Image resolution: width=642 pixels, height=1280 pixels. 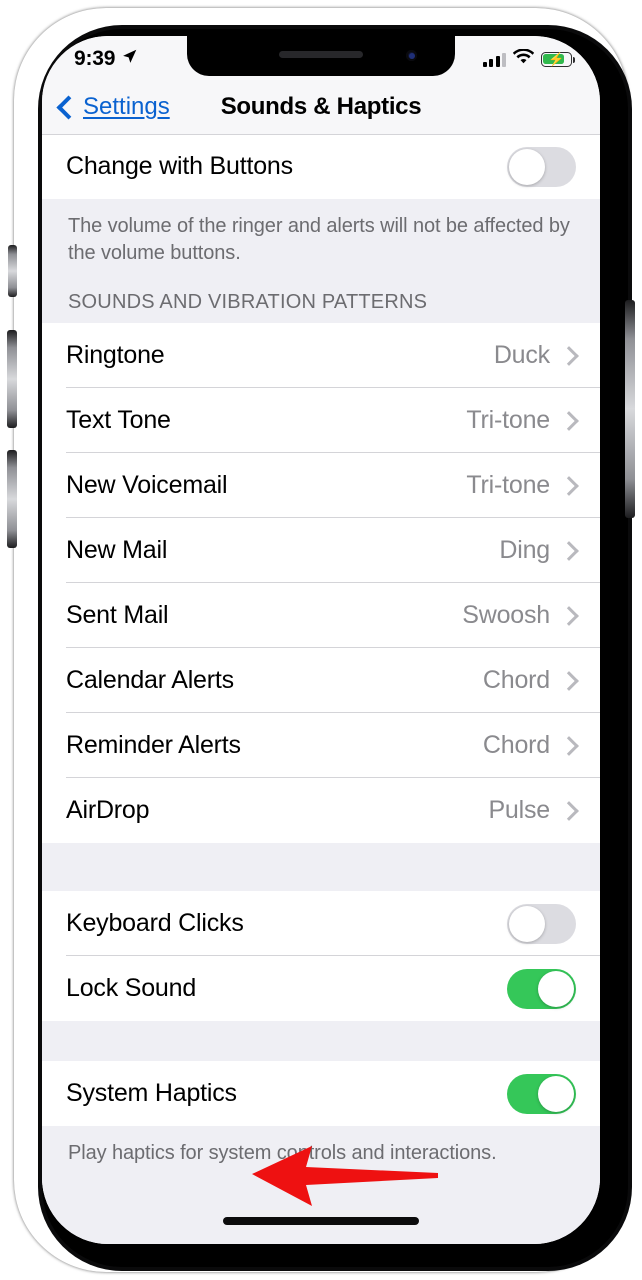 What do you see at coordinates (126, 106) in the screenshot?
I see `back-button-label: Settings` at bounding box center [126, 106].